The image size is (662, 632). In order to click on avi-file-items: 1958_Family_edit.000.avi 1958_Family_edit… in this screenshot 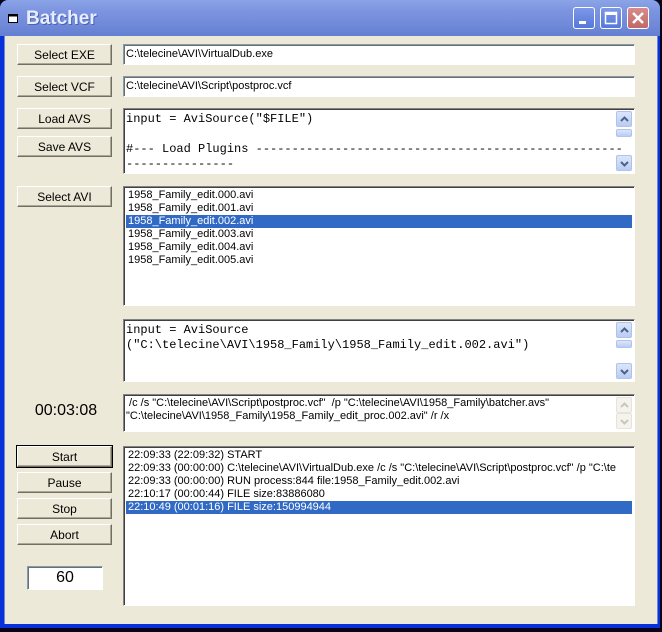, I will do `click(379, 228)`.